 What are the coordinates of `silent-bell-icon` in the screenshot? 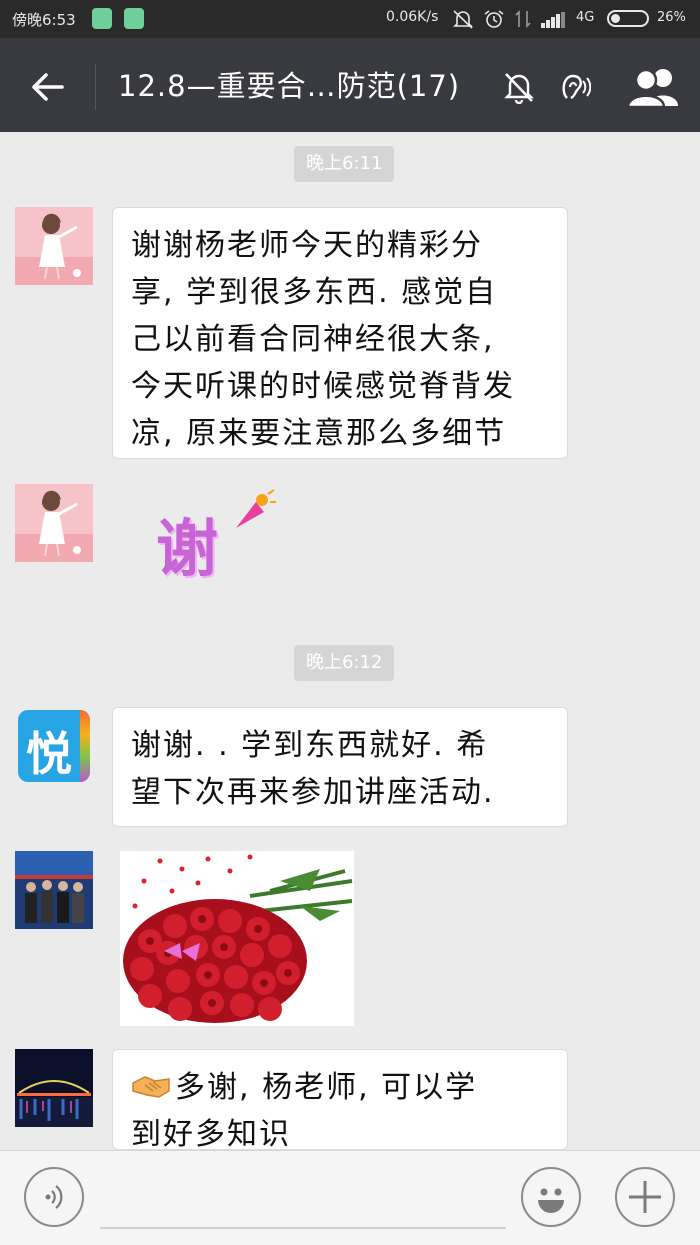 It's located at (463, 19).